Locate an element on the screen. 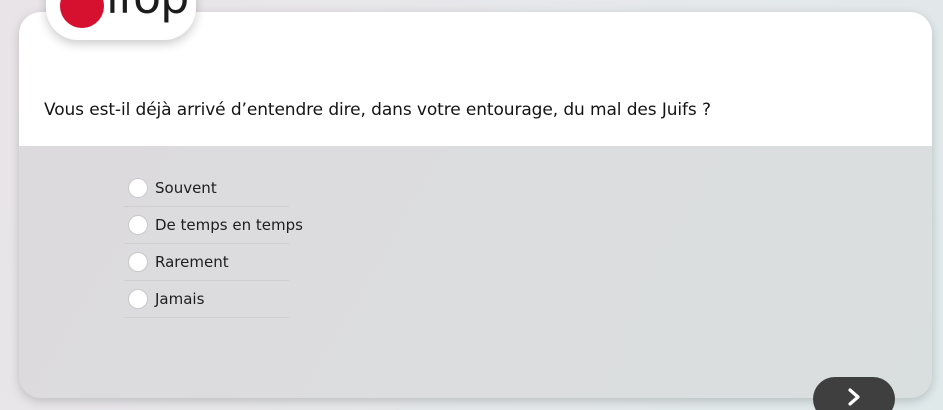 Image resolution: width=943 pixels, height=410 pixels. option-de-temps-en-temps: De temps en temps is located at coordinates (213, 225).